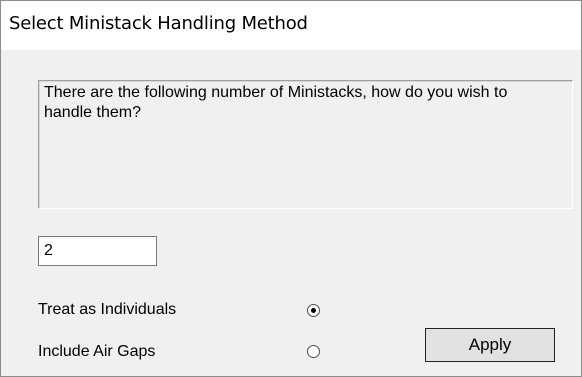 The width and height of the screenshot is (582, 377). What do you see at coordinates (97, 251) in the screenshot?
I see `ministack-count-field` at bounding box center [97, 251].